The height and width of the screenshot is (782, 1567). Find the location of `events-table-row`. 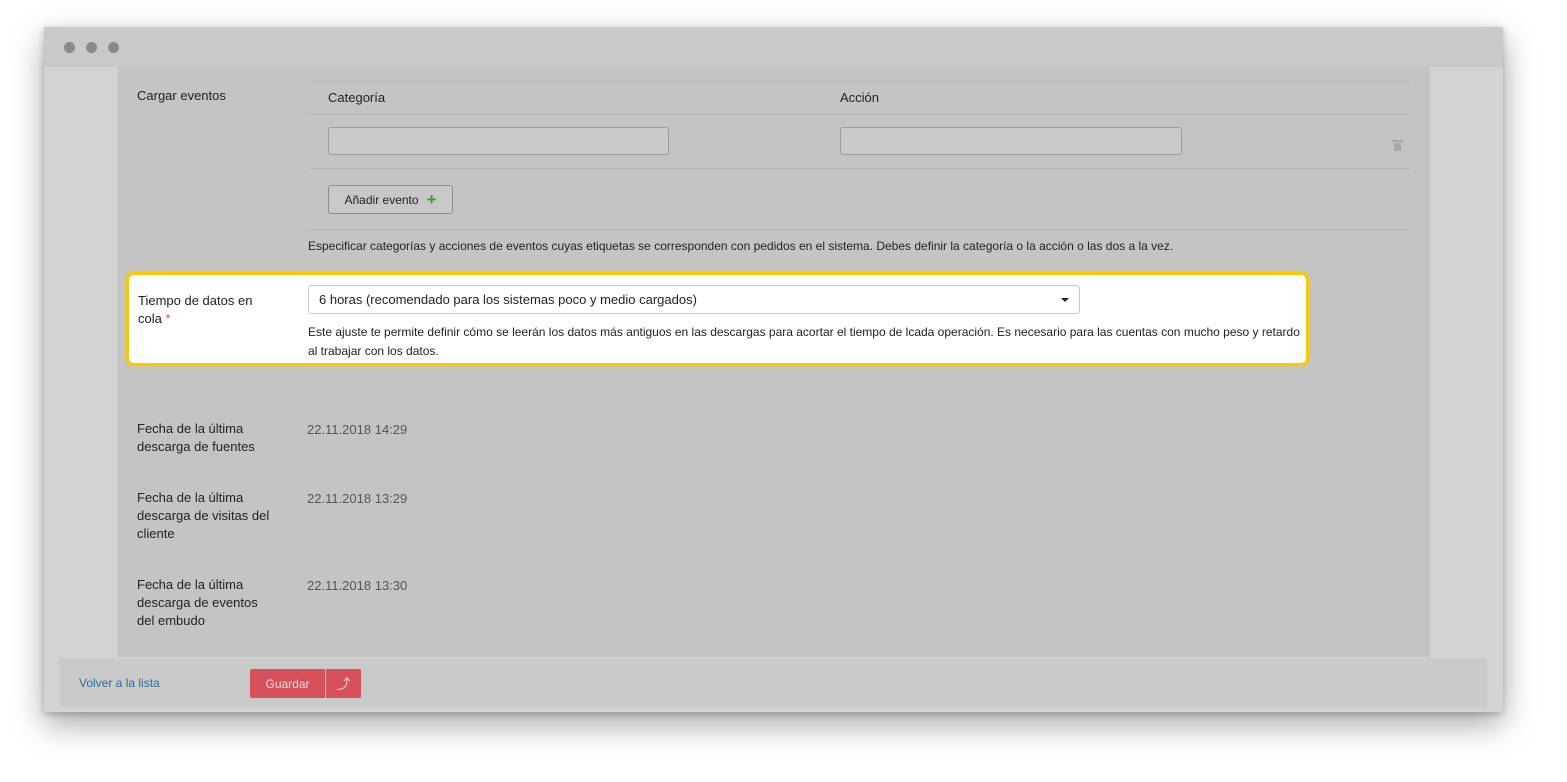

events-table-row is located at coordinates (859, 141).